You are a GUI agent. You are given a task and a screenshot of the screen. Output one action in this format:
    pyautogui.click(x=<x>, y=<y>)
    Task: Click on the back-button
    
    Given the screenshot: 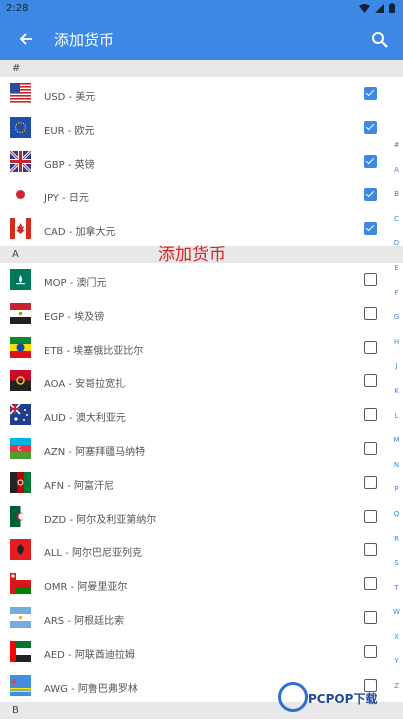 What is the action you would take?
    pyautogui.click(x=26, y=39)
    